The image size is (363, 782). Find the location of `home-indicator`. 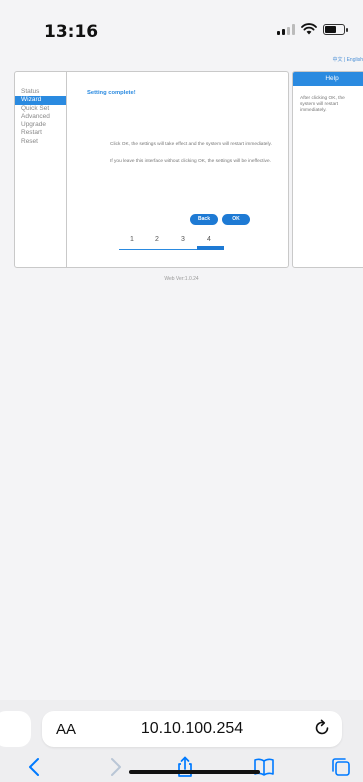

home-indicator is located at coordinates (194, 772).